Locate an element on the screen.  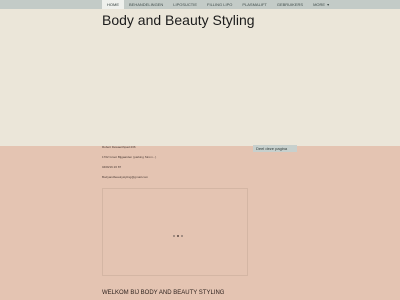
nav-item-more: More ▾ is located at coordinates (321, 4).